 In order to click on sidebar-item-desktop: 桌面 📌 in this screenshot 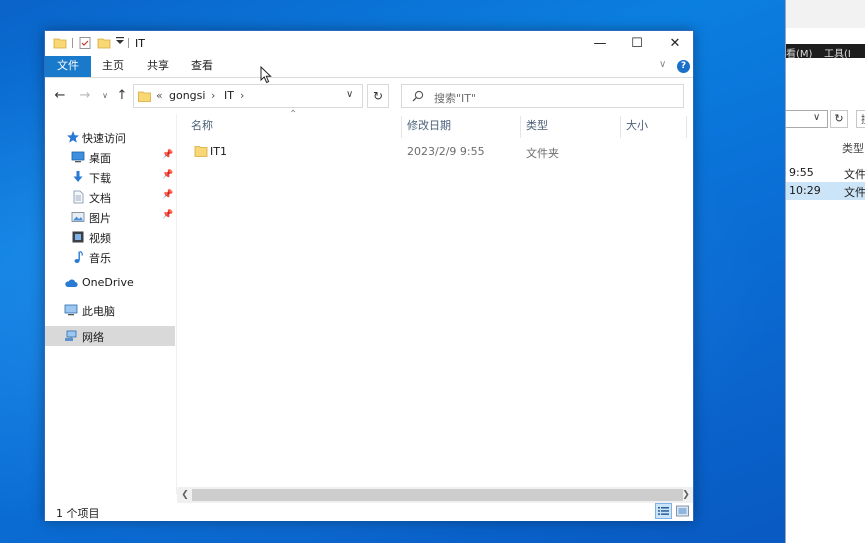, I will do `click(110, 157)`.